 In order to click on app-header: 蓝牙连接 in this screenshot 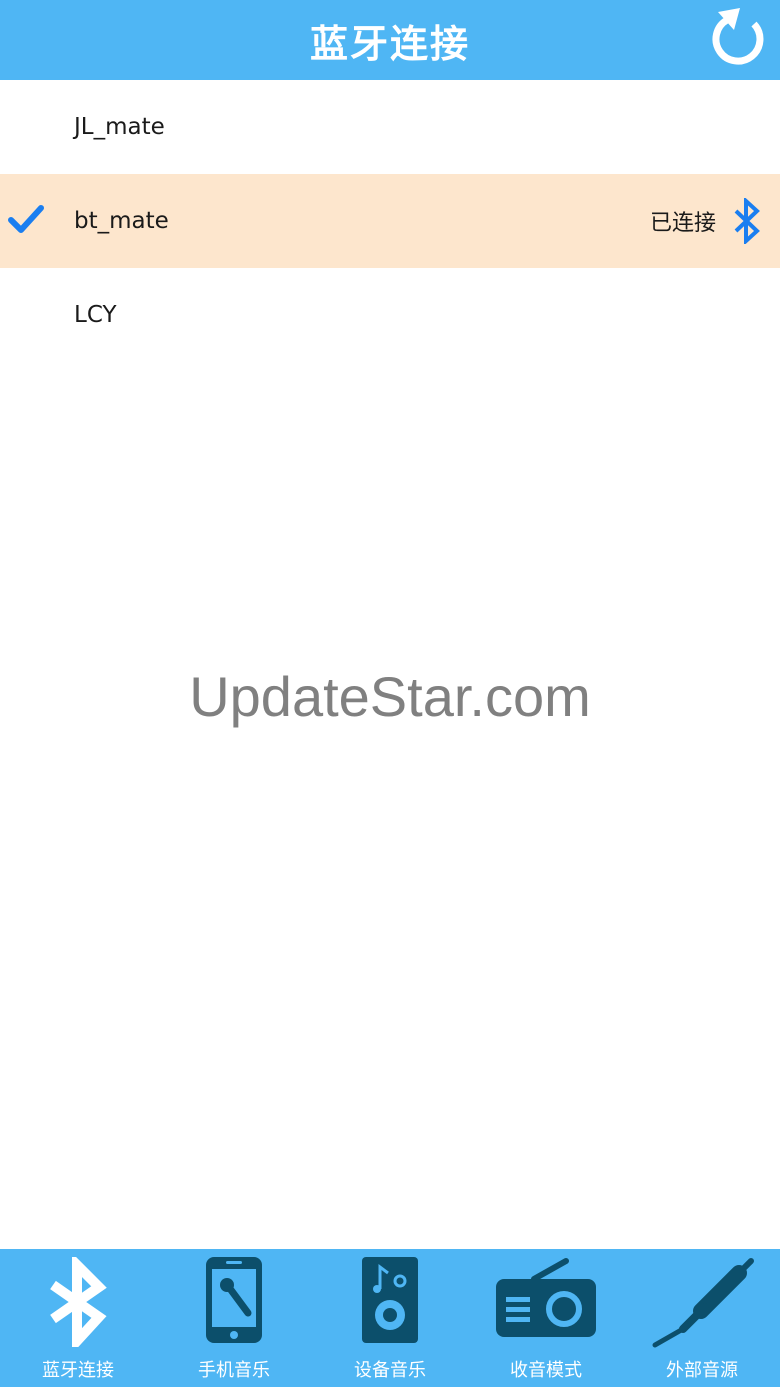, I will do `click(390, 40)`.